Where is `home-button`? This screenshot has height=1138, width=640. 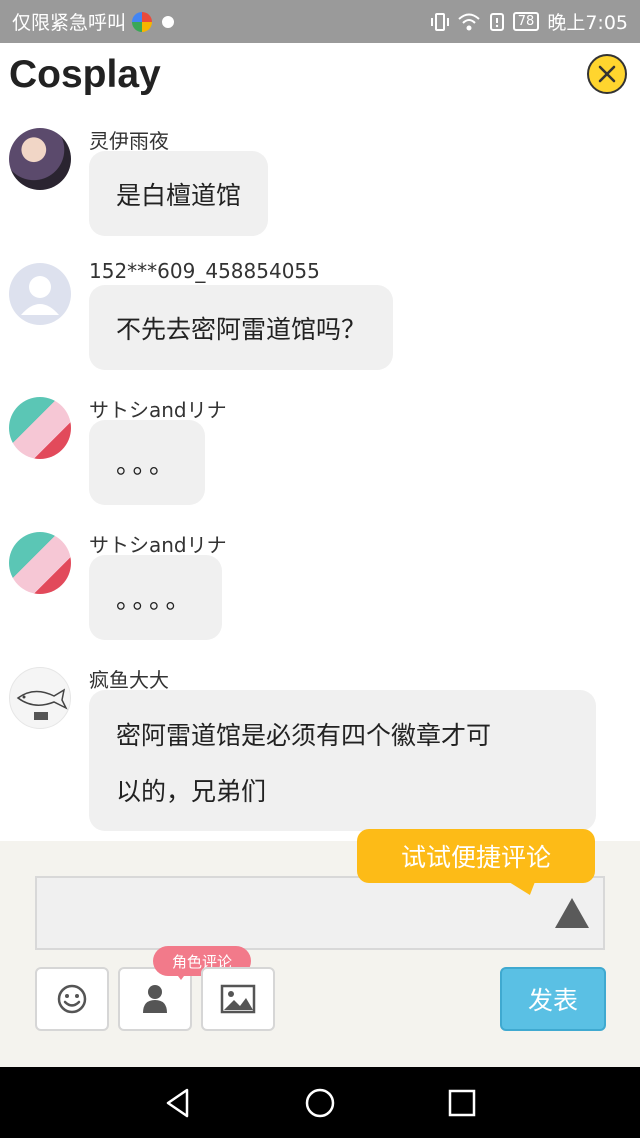
home-button is located at coordinates (320, 1103).